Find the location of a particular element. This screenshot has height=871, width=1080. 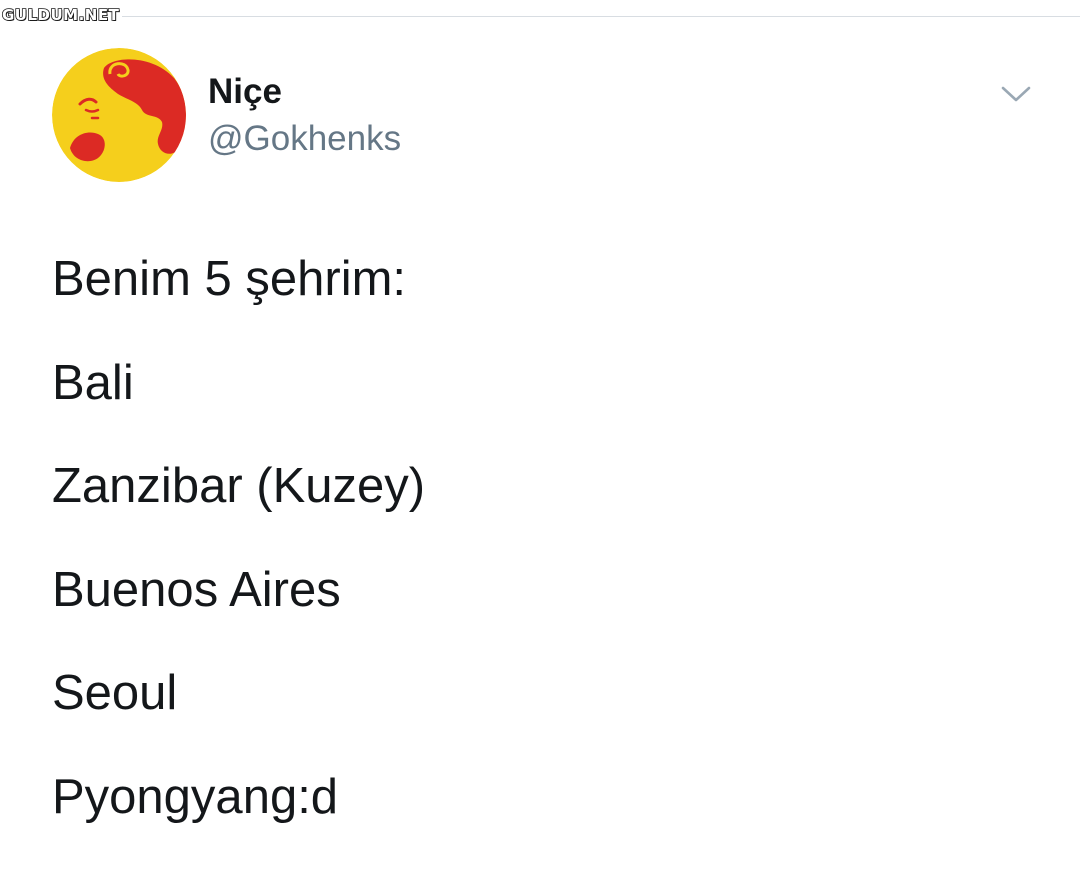

avatar is located at coordinates (119, 115).